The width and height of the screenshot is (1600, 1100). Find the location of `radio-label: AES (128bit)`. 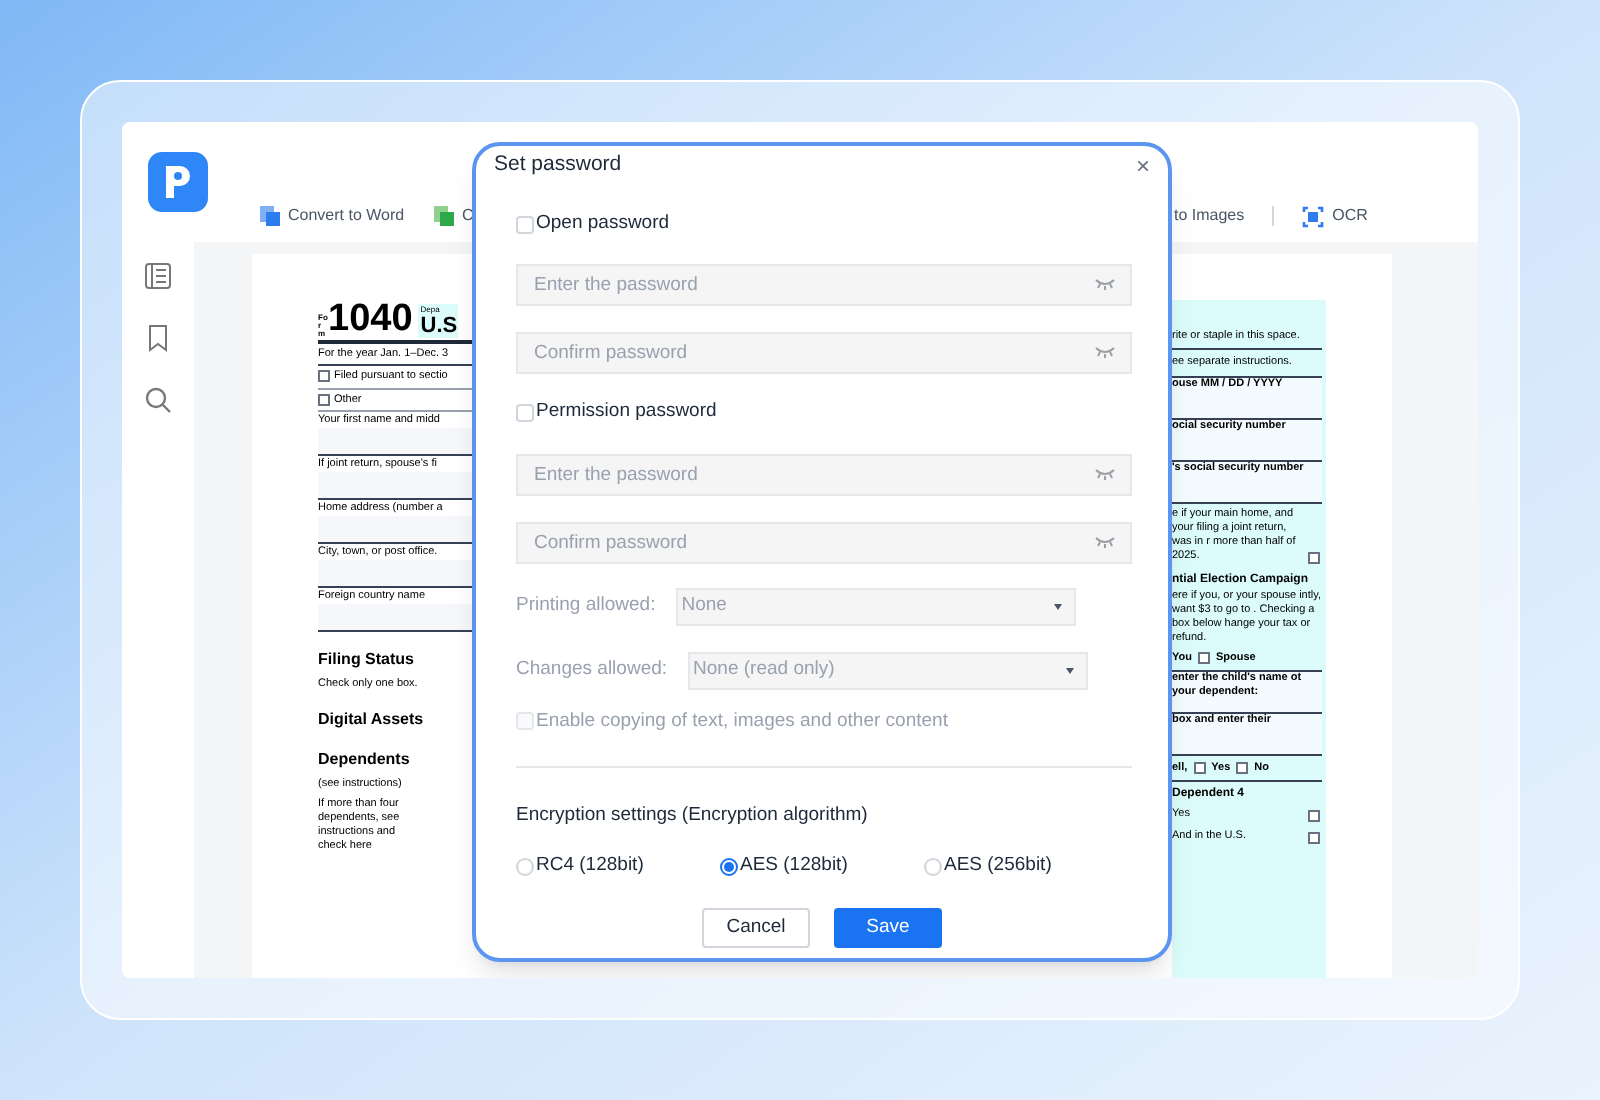

radio-label: AES (128bit) is located at coordinates (794, 866).